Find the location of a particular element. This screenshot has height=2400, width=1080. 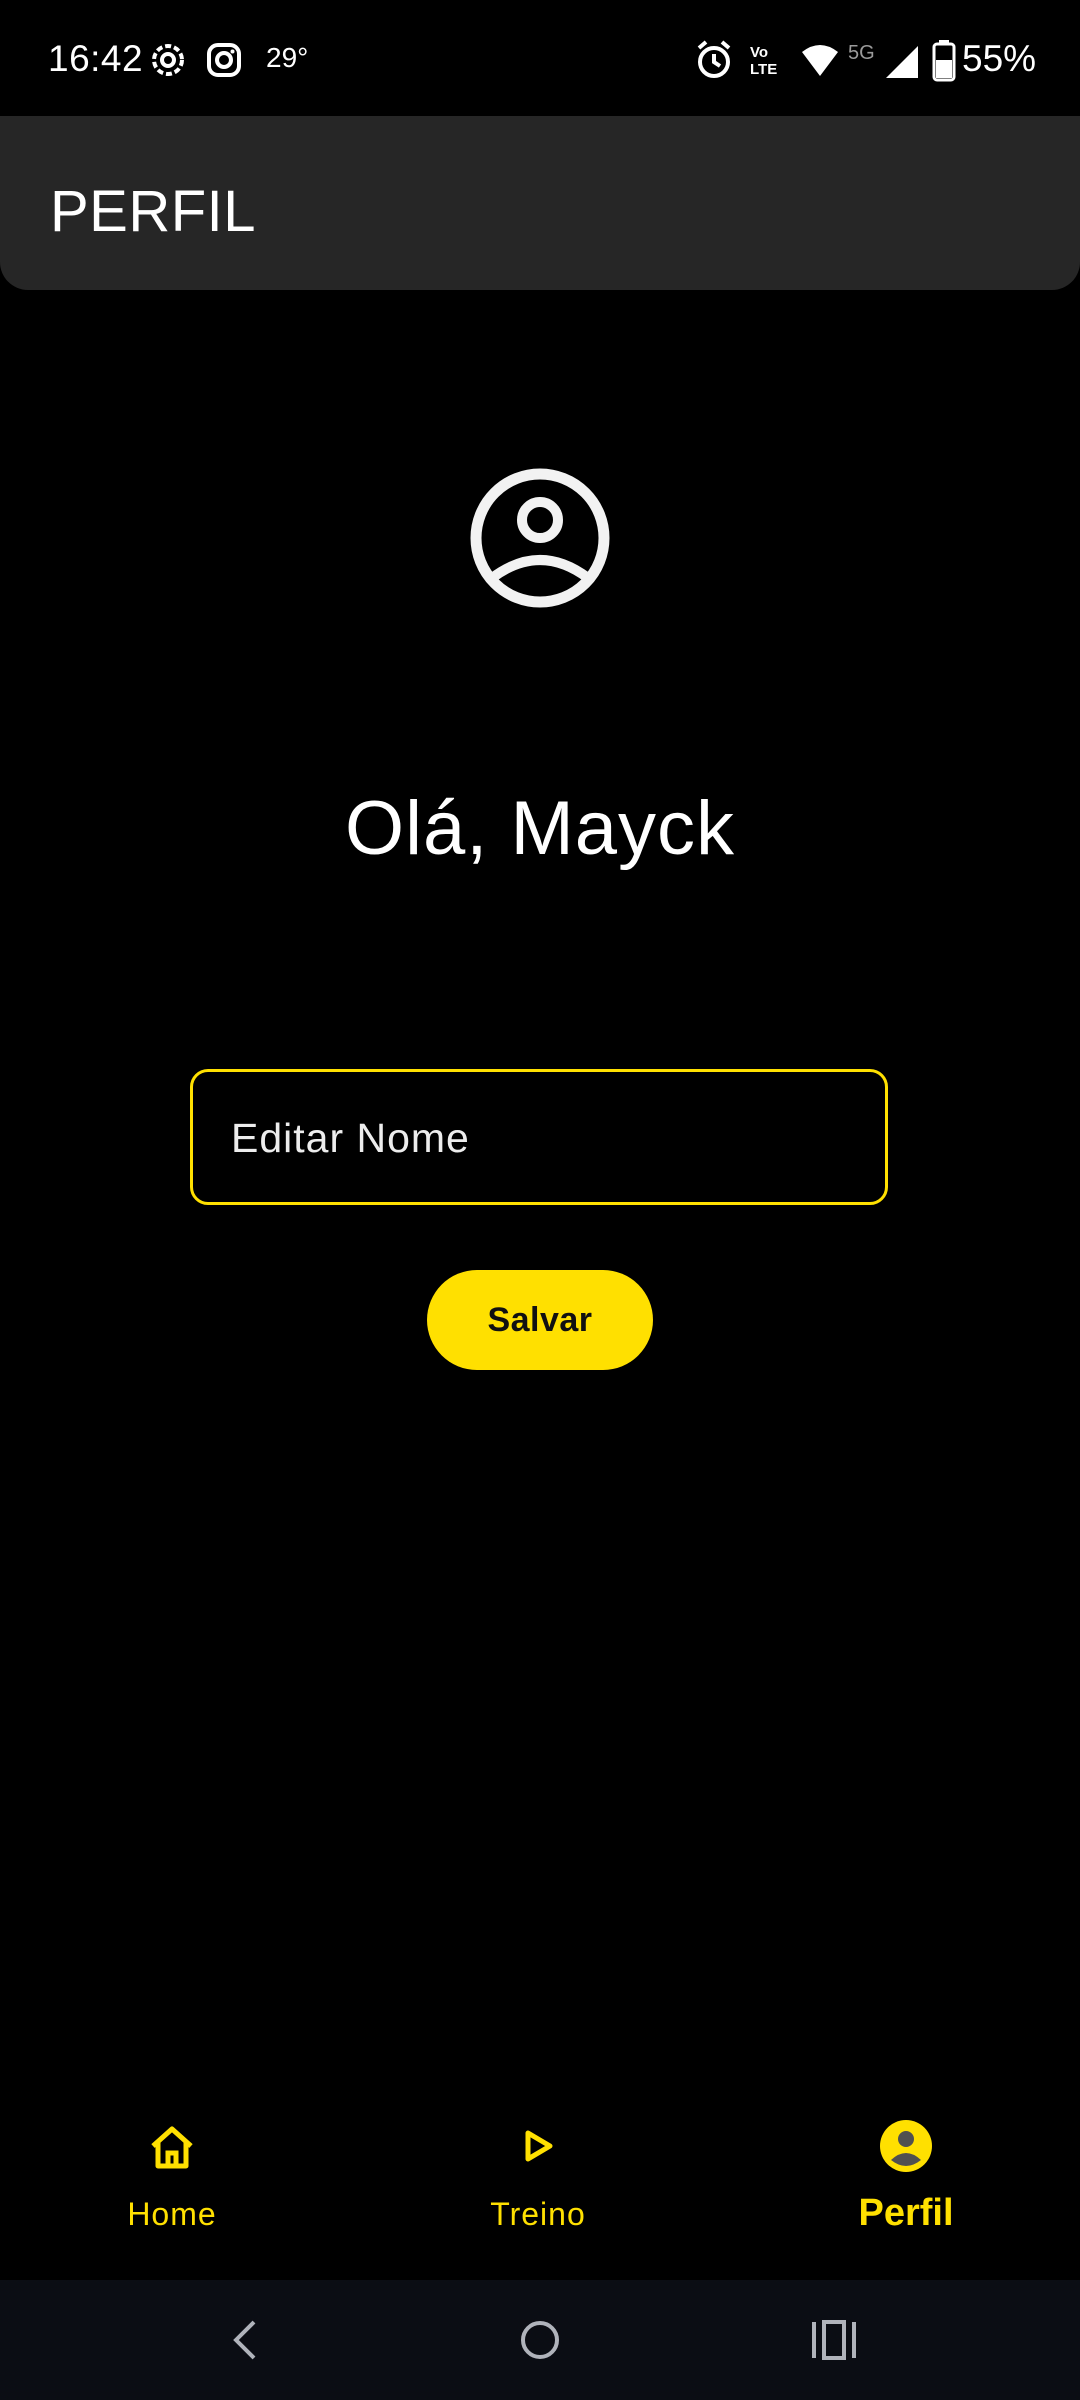

wifi-icon is located at coordinates (820, 60).